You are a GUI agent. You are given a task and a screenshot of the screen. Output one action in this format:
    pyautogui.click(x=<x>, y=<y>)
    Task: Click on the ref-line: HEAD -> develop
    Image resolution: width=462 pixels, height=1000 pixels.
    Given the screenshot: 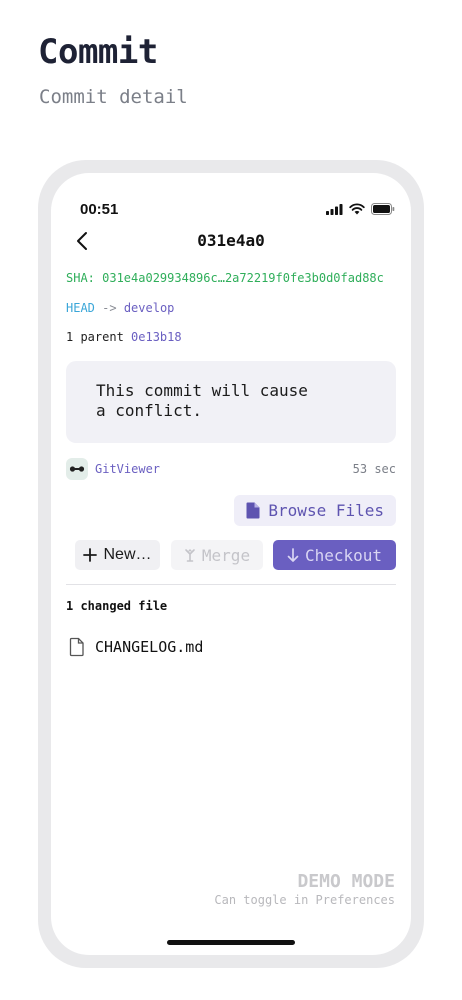 What is the action you would take?
    pyautogui.click(x=120, y=308)
    